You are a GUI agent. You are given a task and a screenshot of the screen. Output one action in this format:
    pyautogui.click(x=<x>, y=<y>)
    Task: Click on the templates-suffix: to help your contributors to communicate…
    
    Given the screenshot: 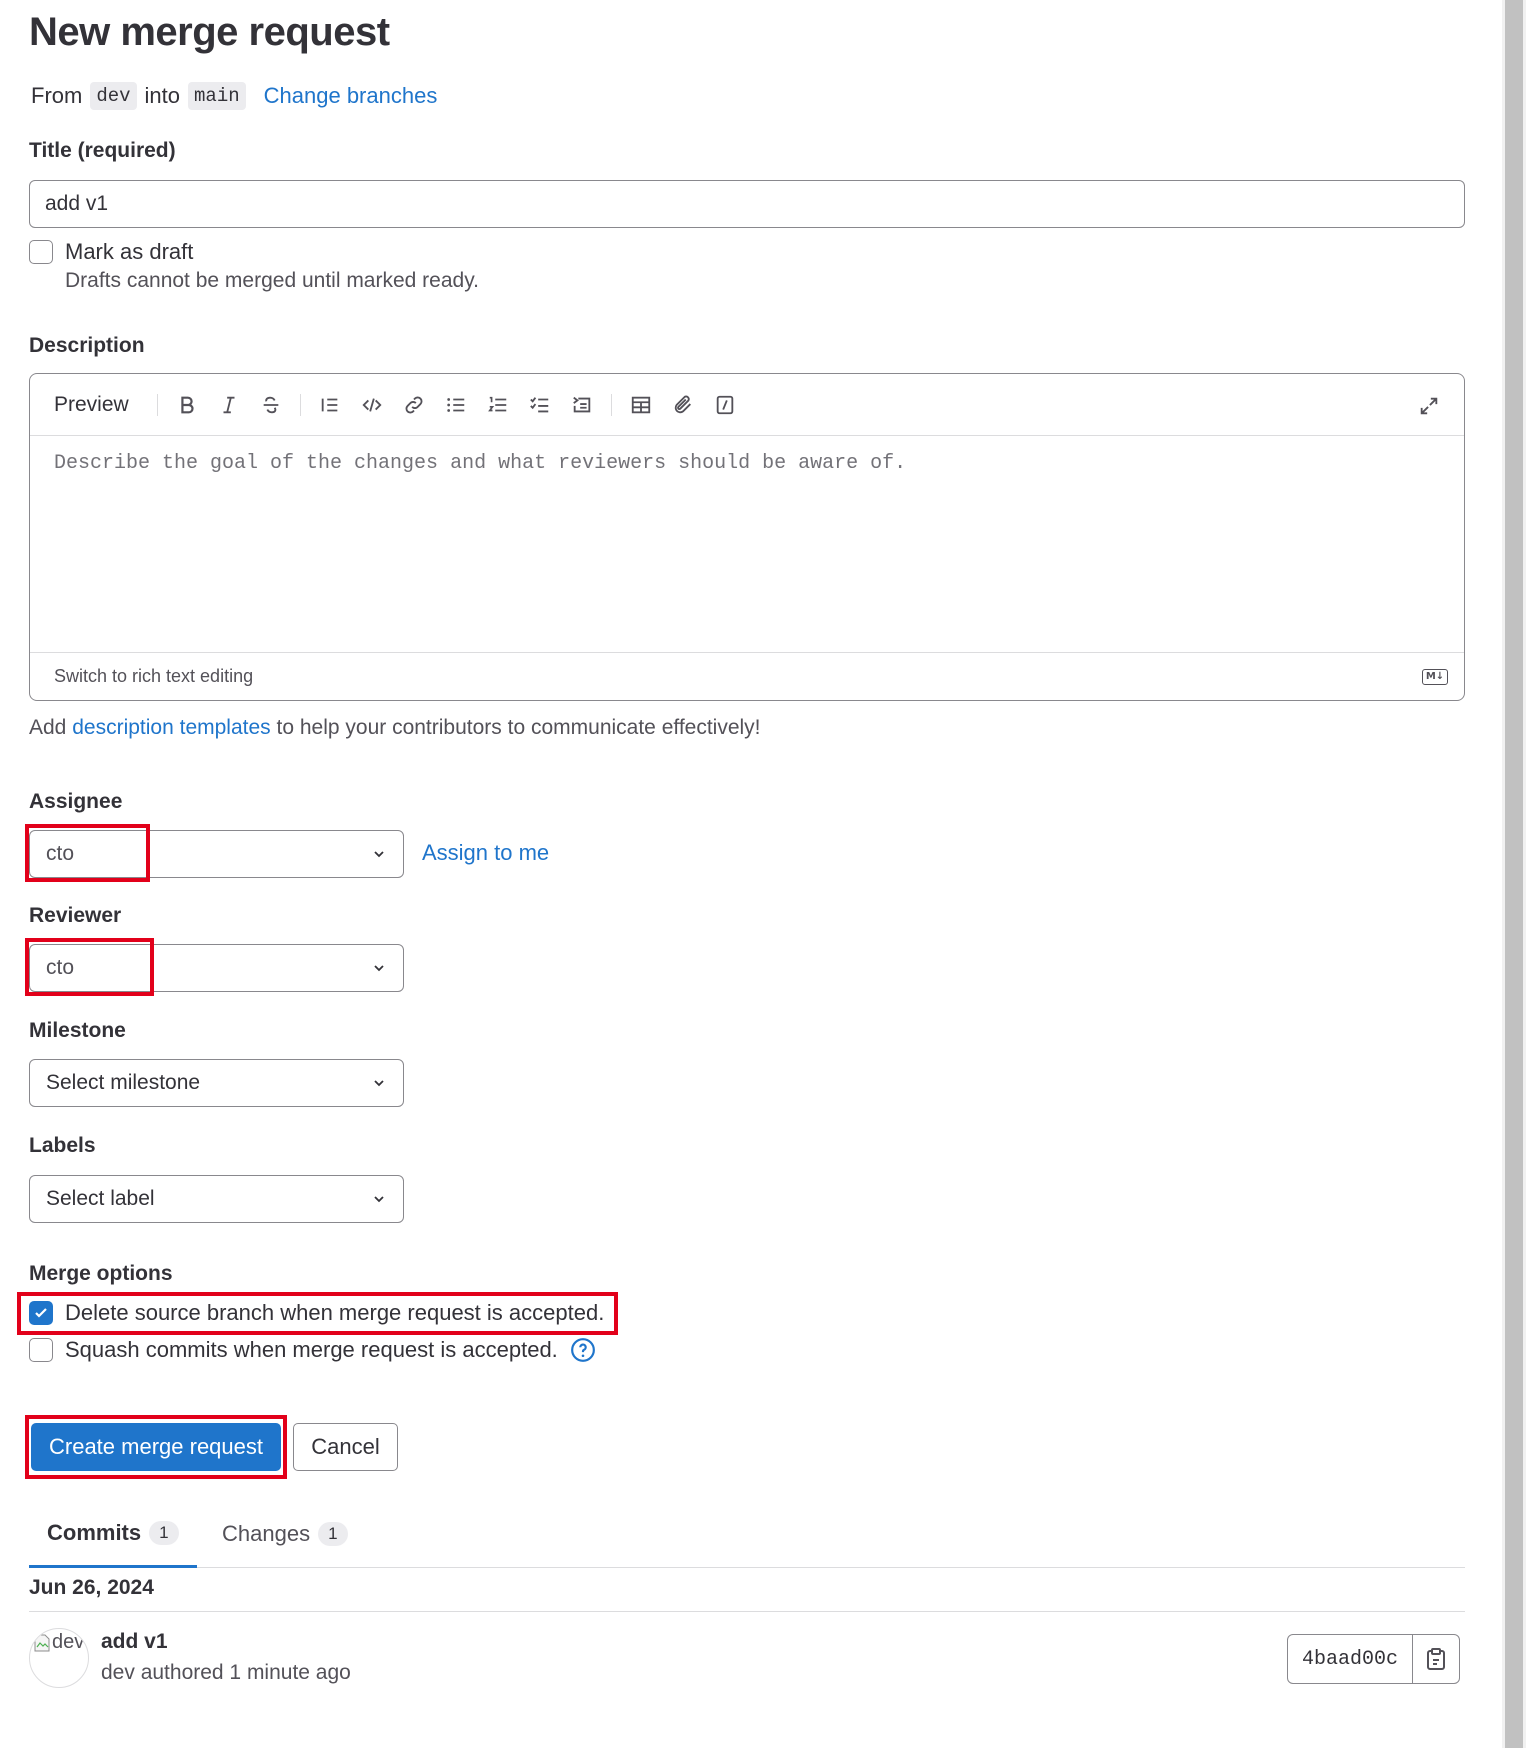 What is the action you would take?
    pyautogui.click(x=518, y=727)
    